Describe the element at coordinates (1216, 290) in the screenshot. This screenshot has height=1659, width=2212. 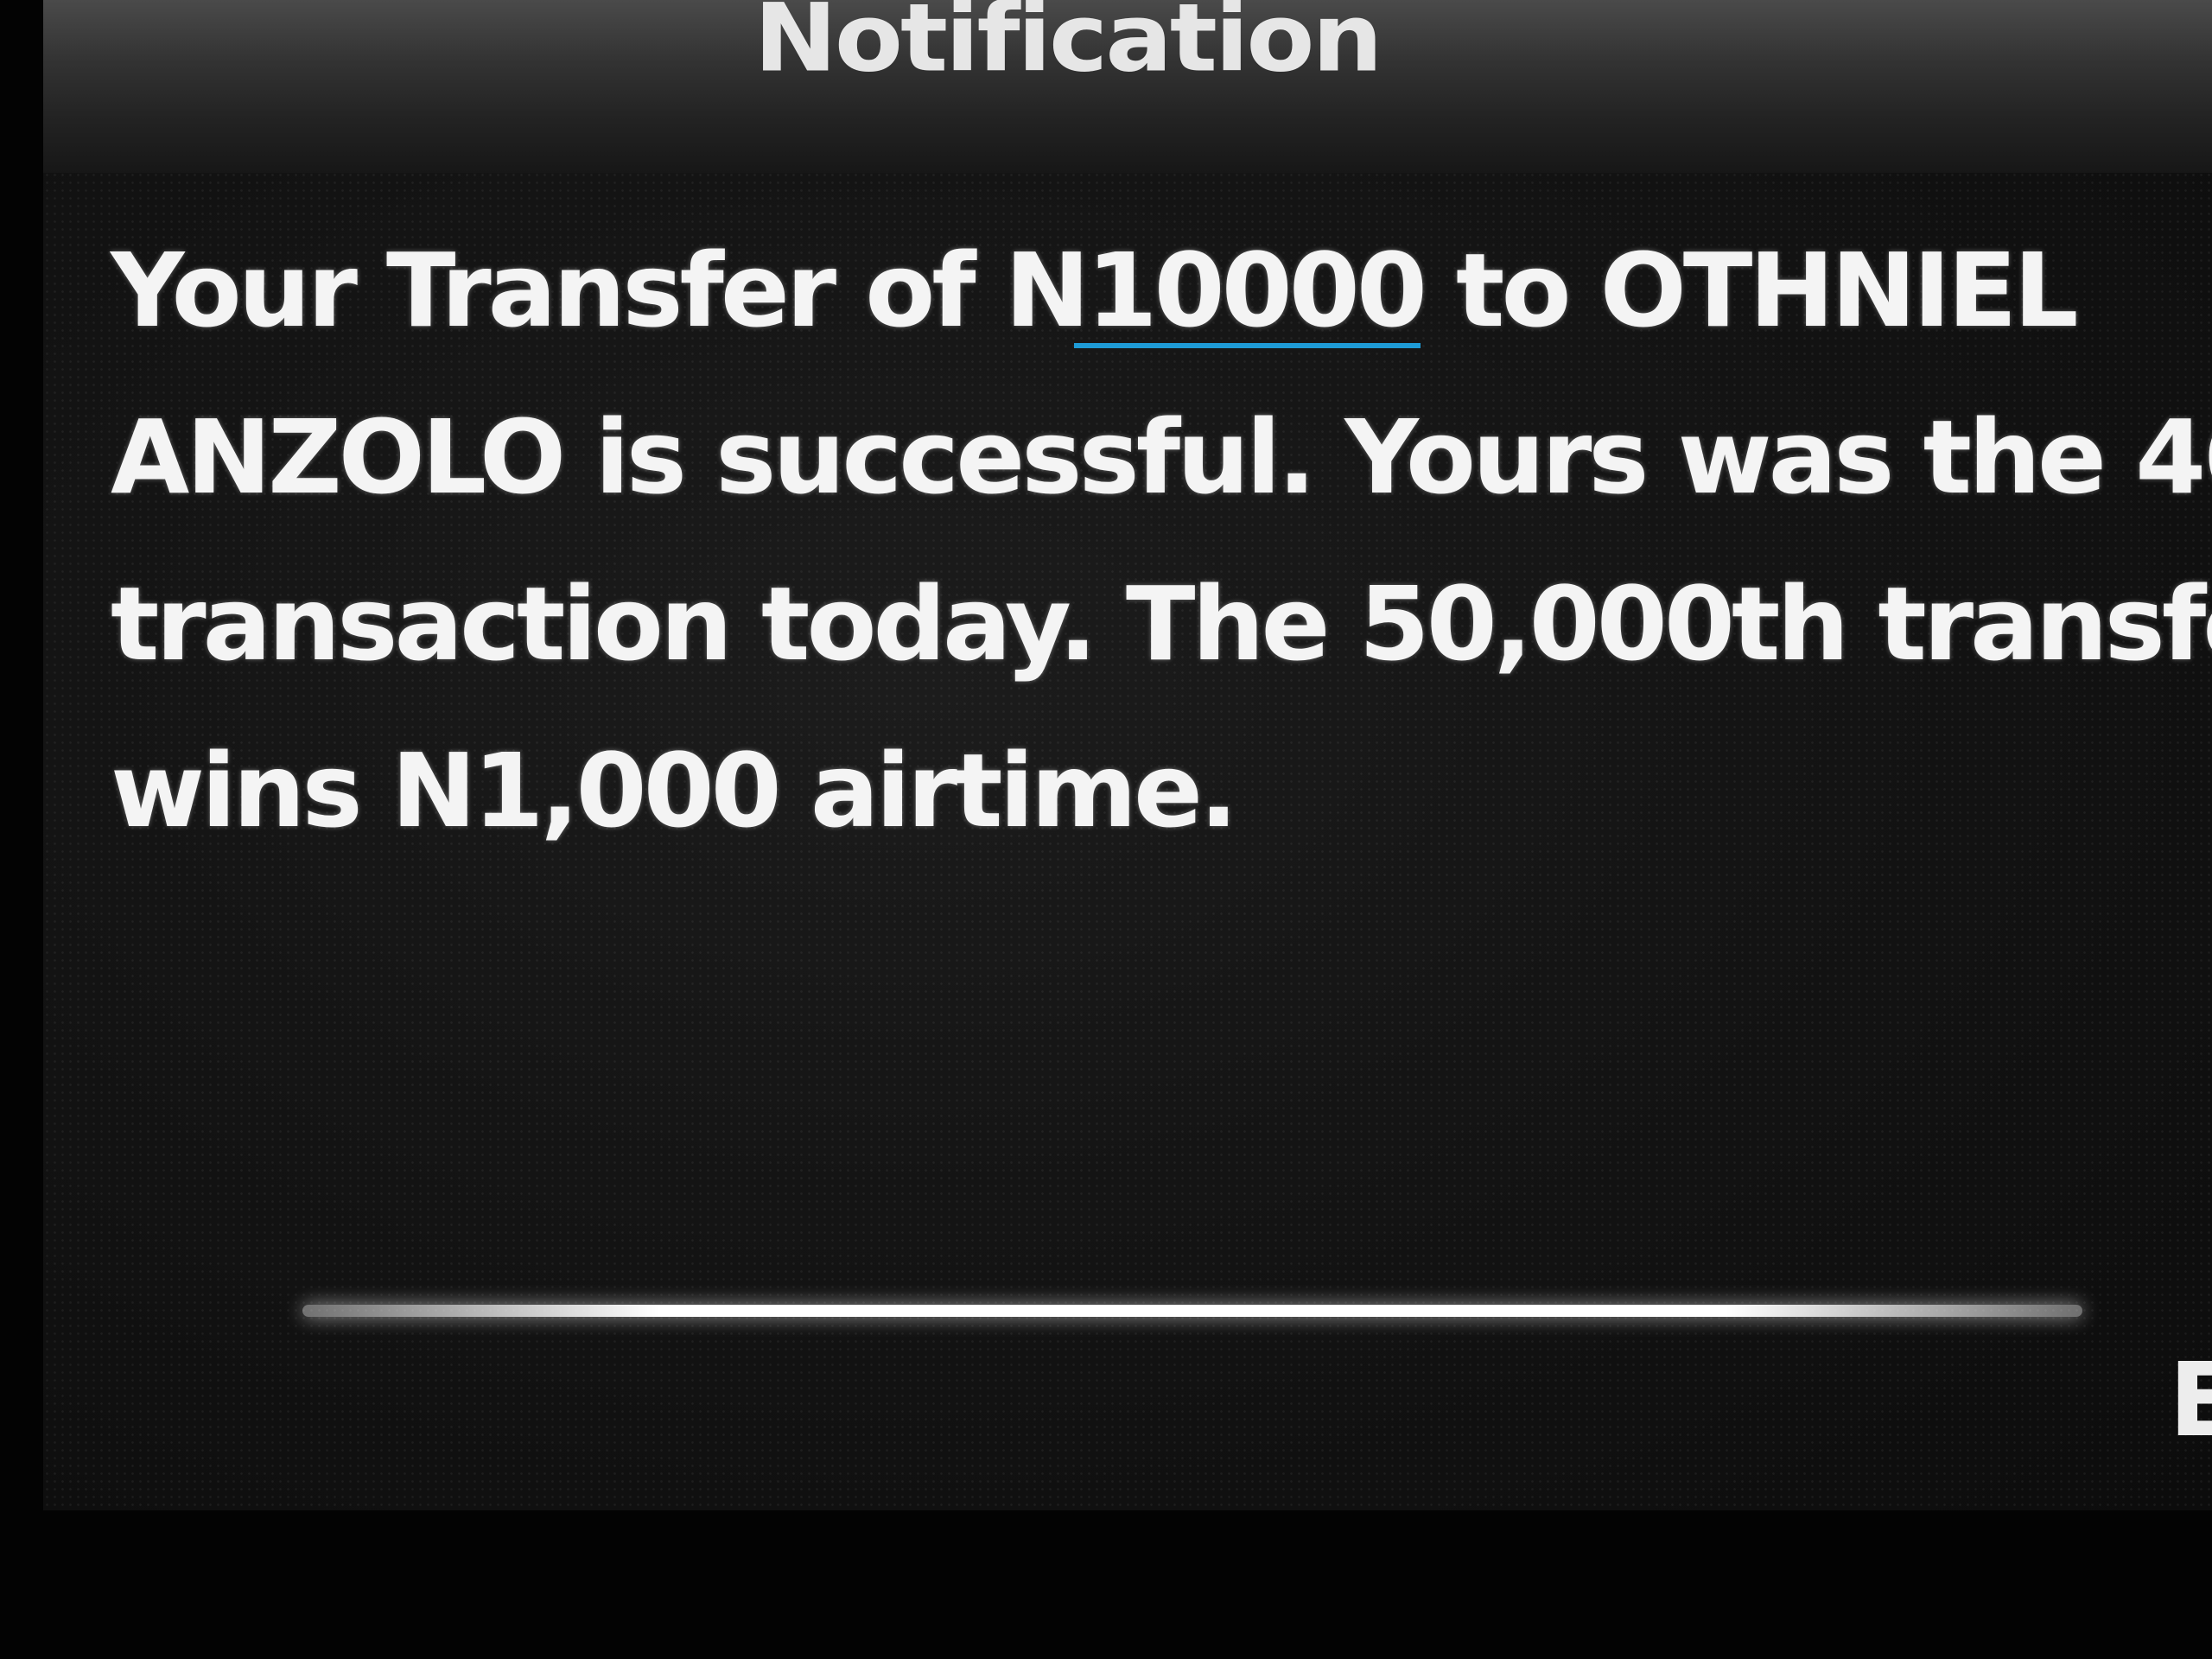
I see `transfer-amount-link: N10000` at that location.